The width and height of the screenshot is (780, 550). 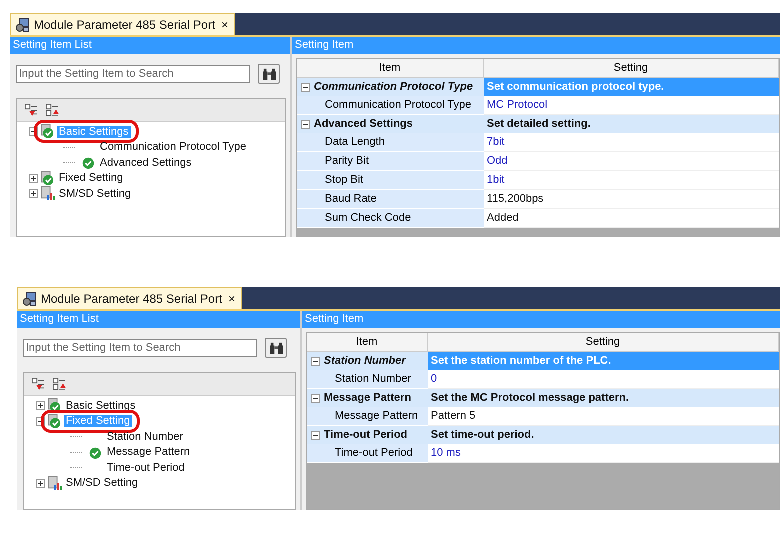 I want to click on group-title: Advanced Settings, so click(x=364, y=124).